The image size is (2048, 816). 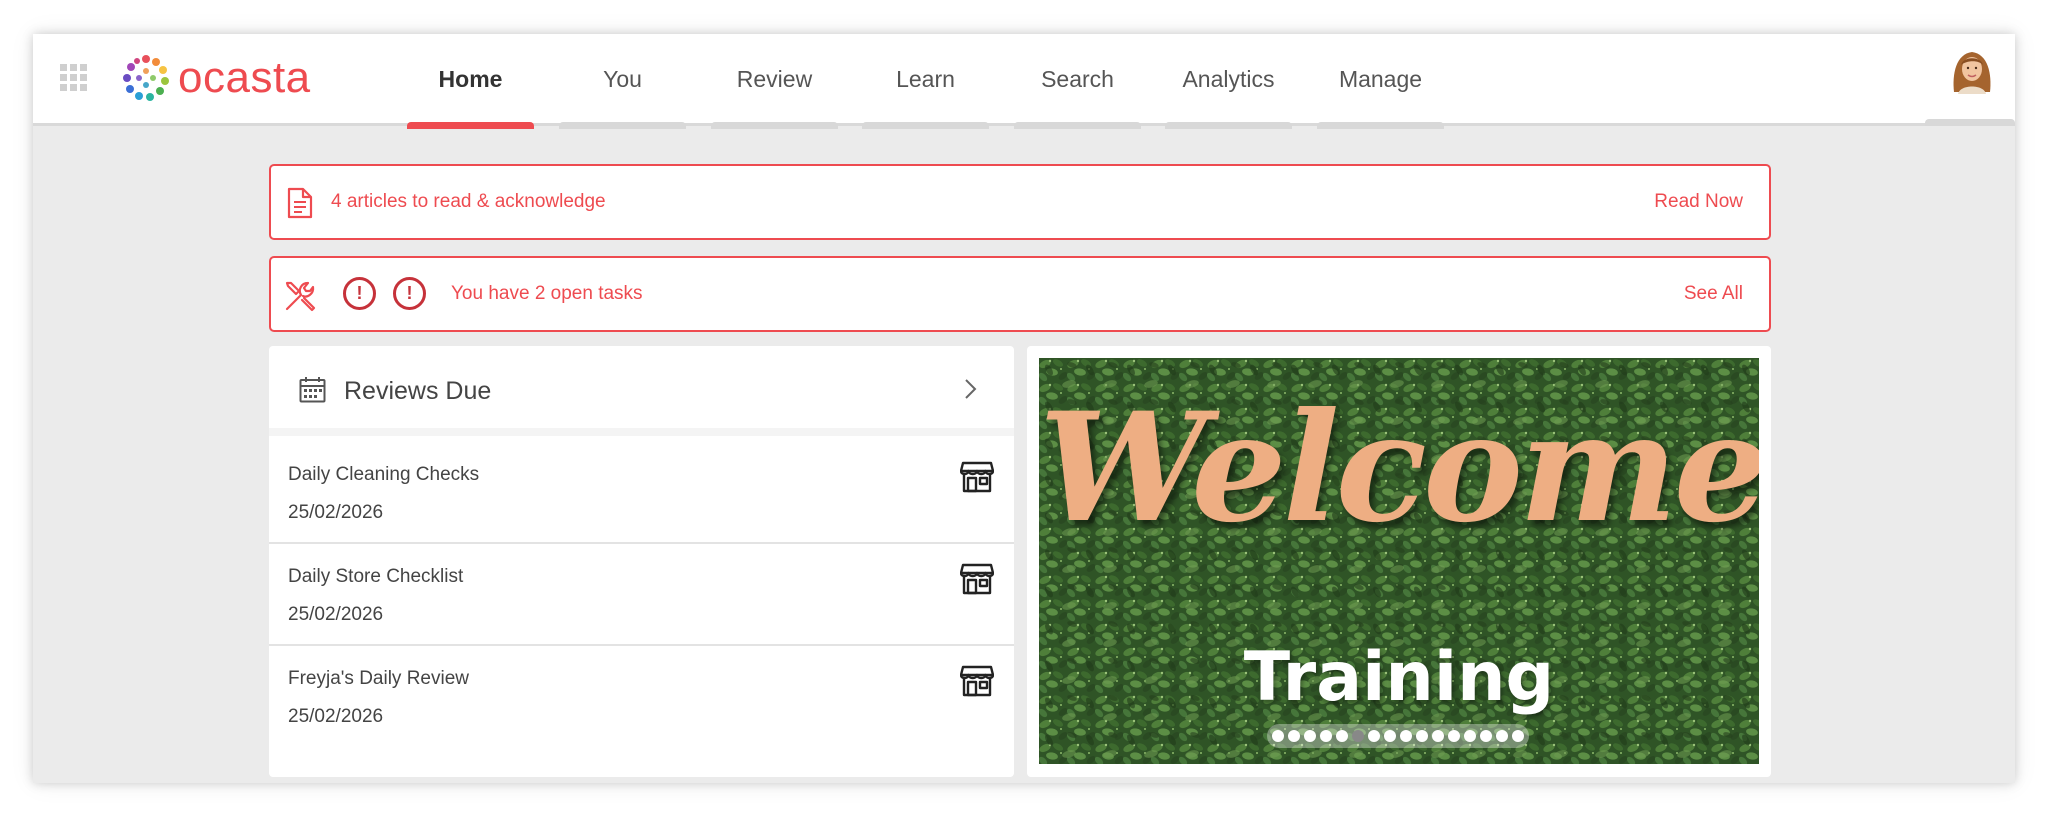 What do you see at coordinates (384, 474) in the screenshot?
I see `review-name: Daily Cleaning Checks` at bounding box center [384, 474].